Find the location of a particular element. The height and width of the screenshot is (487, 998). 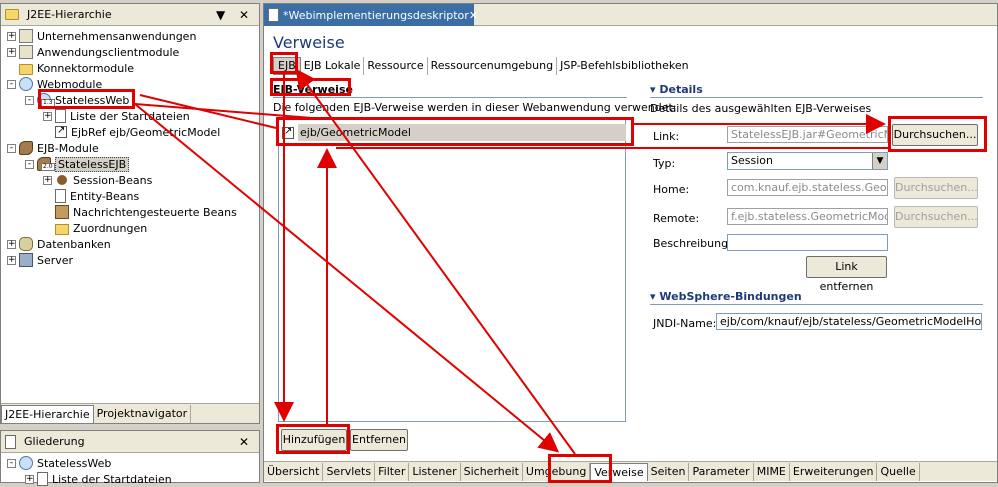

web-project-icon is located at coordinates (26, 463).